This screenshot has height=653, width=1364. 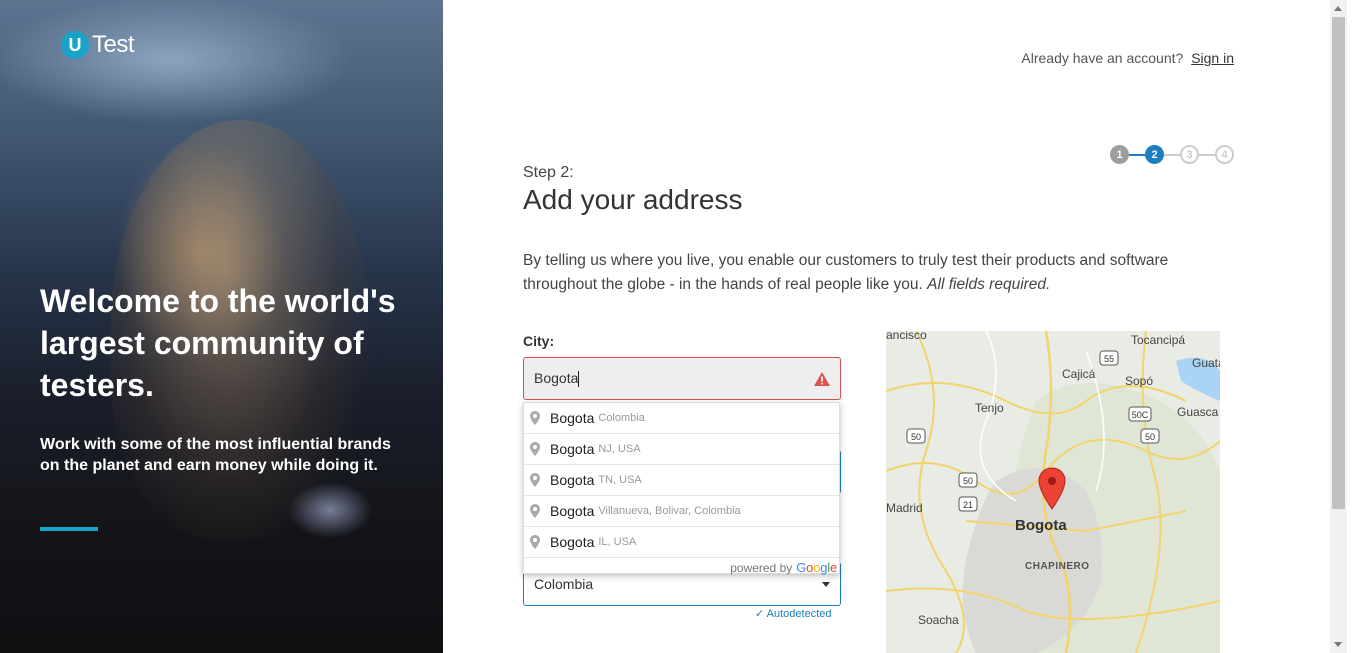 I want to click on signin-prompt: Already have an account? Sign in, so click(x=1127, y=58).